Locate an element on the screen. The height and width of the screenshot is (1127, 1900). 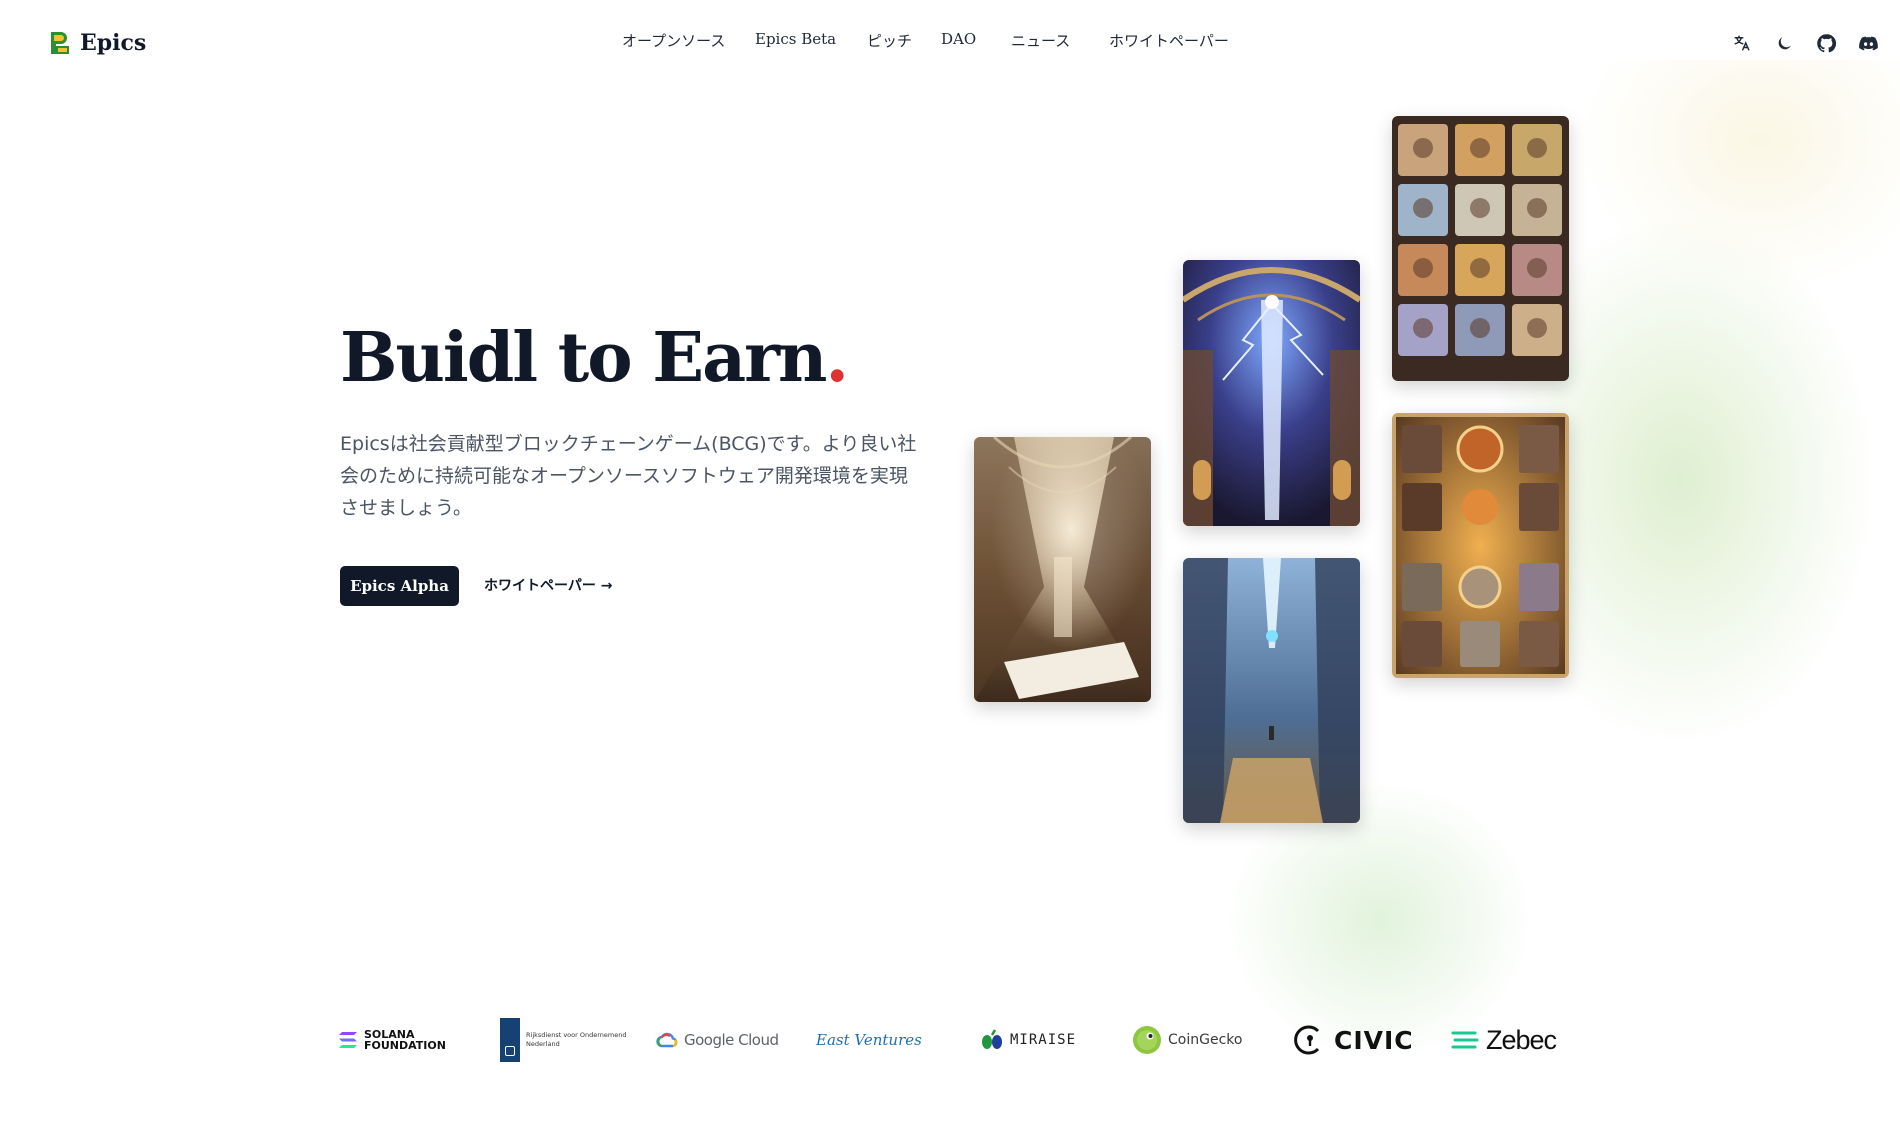
nav-item-dao: DAO is located at coordinates (962, 40).